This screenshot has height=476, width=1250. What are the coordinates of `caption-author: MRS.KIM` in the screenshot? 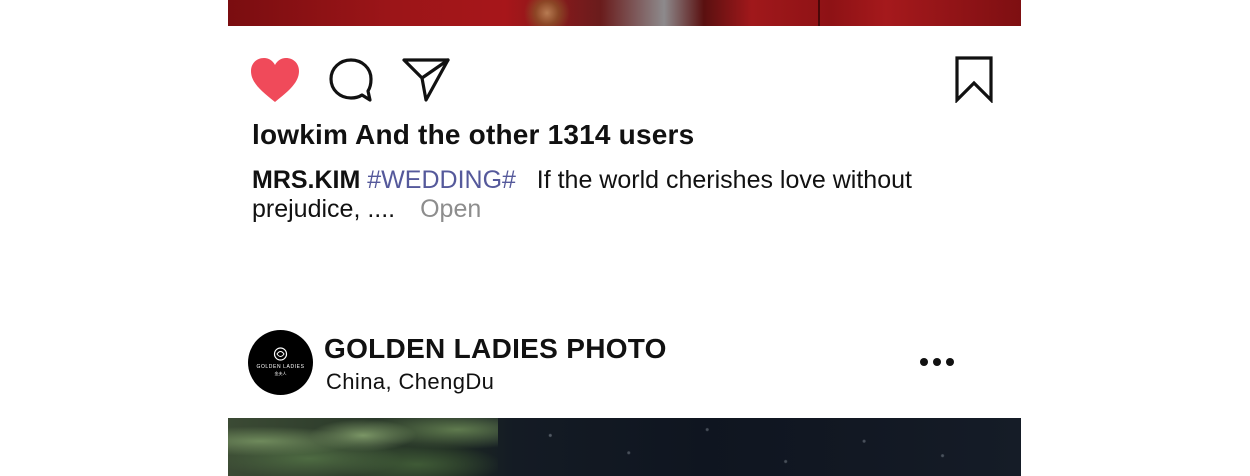 It's located at (306, 180).